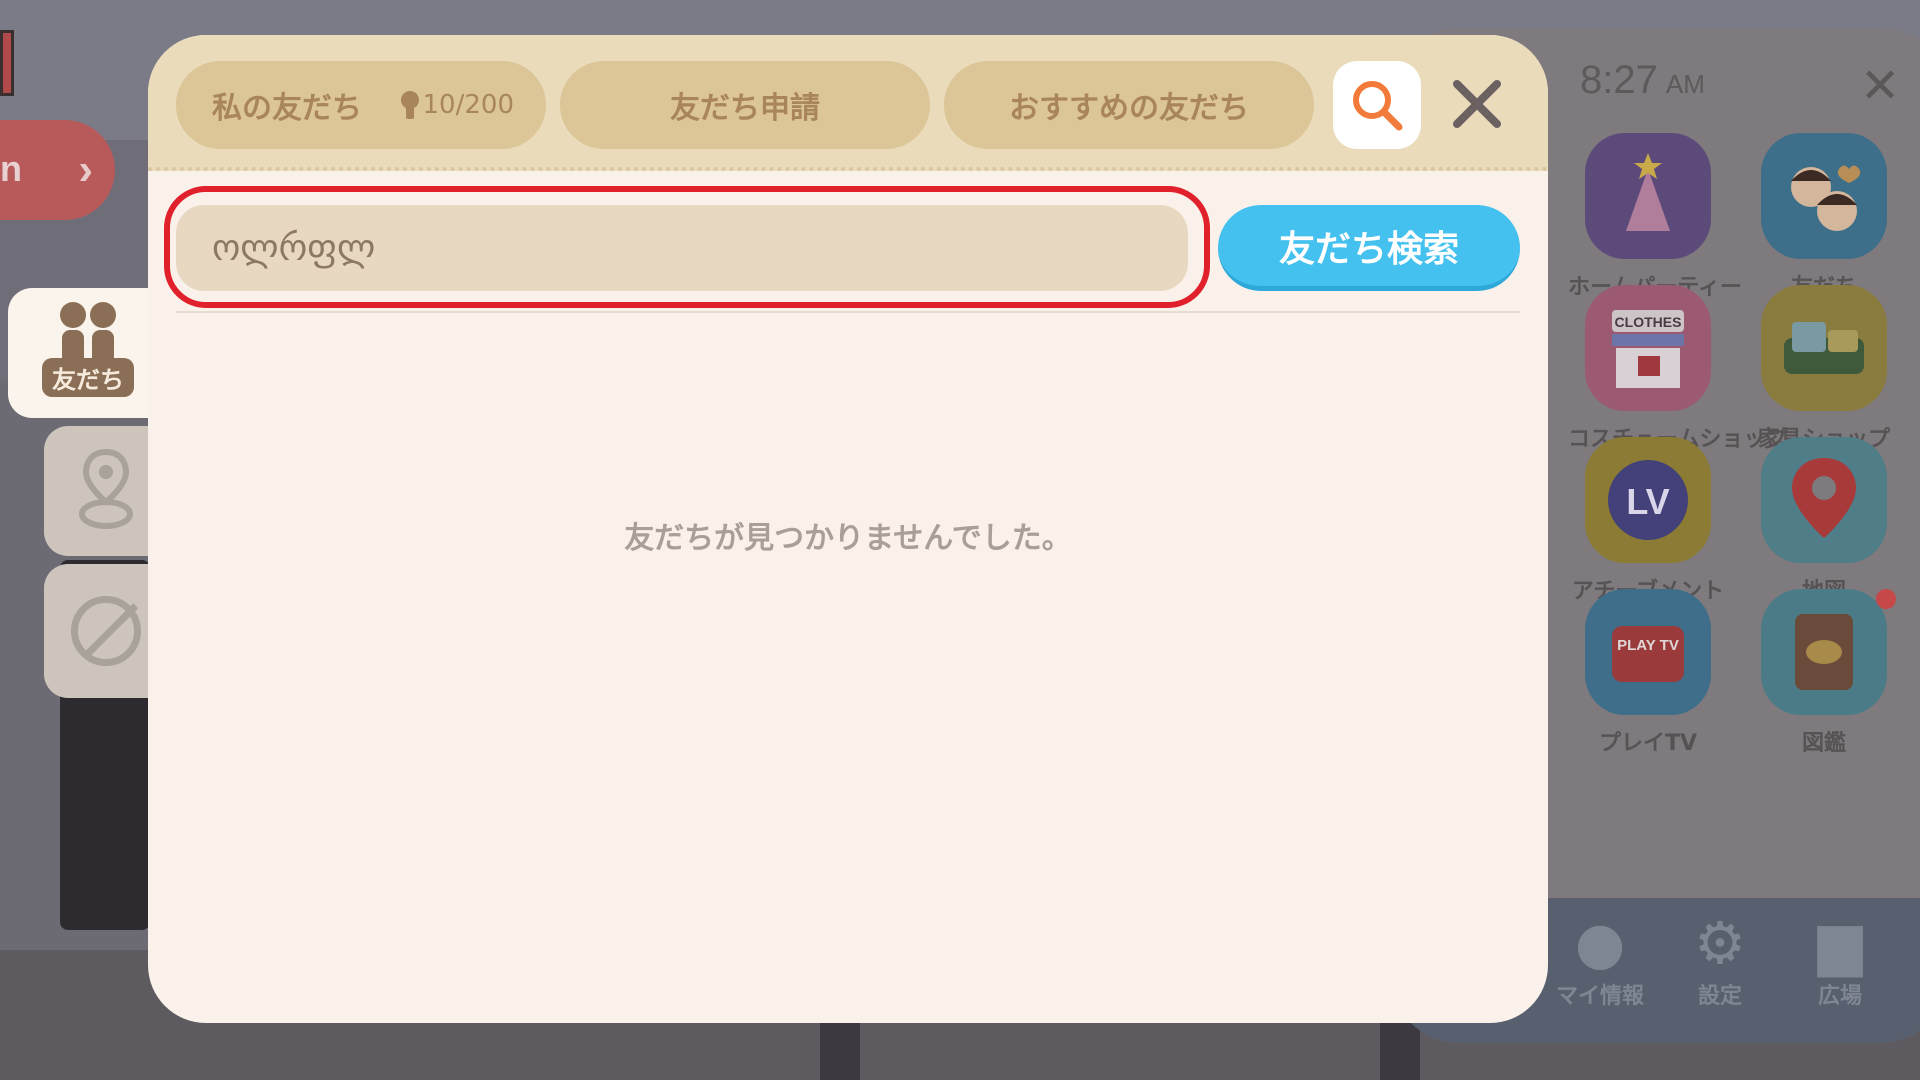 Image resolution: width=1920 pixels, height=1080 pixels. I want to click on search-toggle-button, so click(1377, 105).